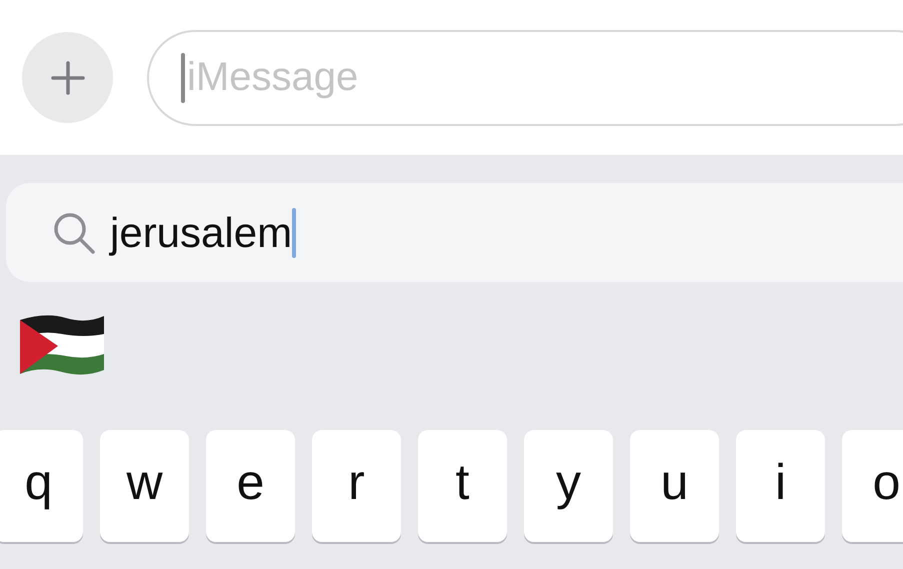 The image size is (903, 569). Describe the element at coordinates (74, 232) in the screenshot. I see `search-icon` at that location.